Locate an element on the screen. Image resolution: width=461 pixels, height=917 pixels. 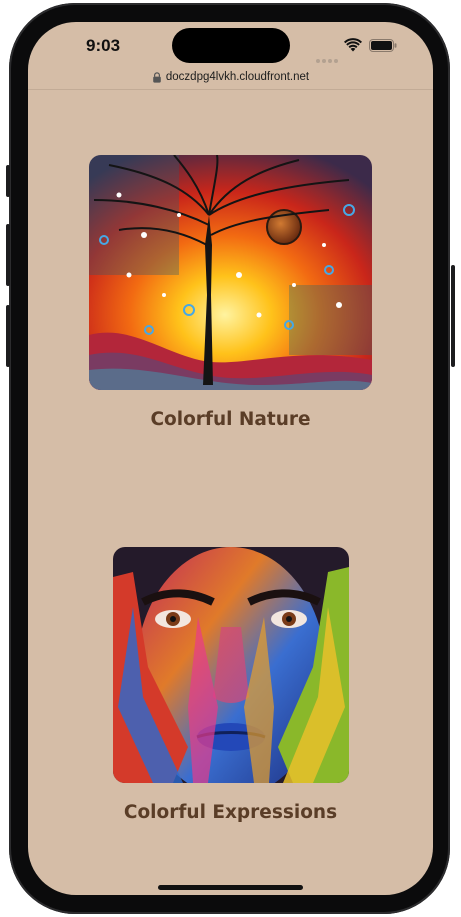
battery-icon is located at coordinates (383, 45).